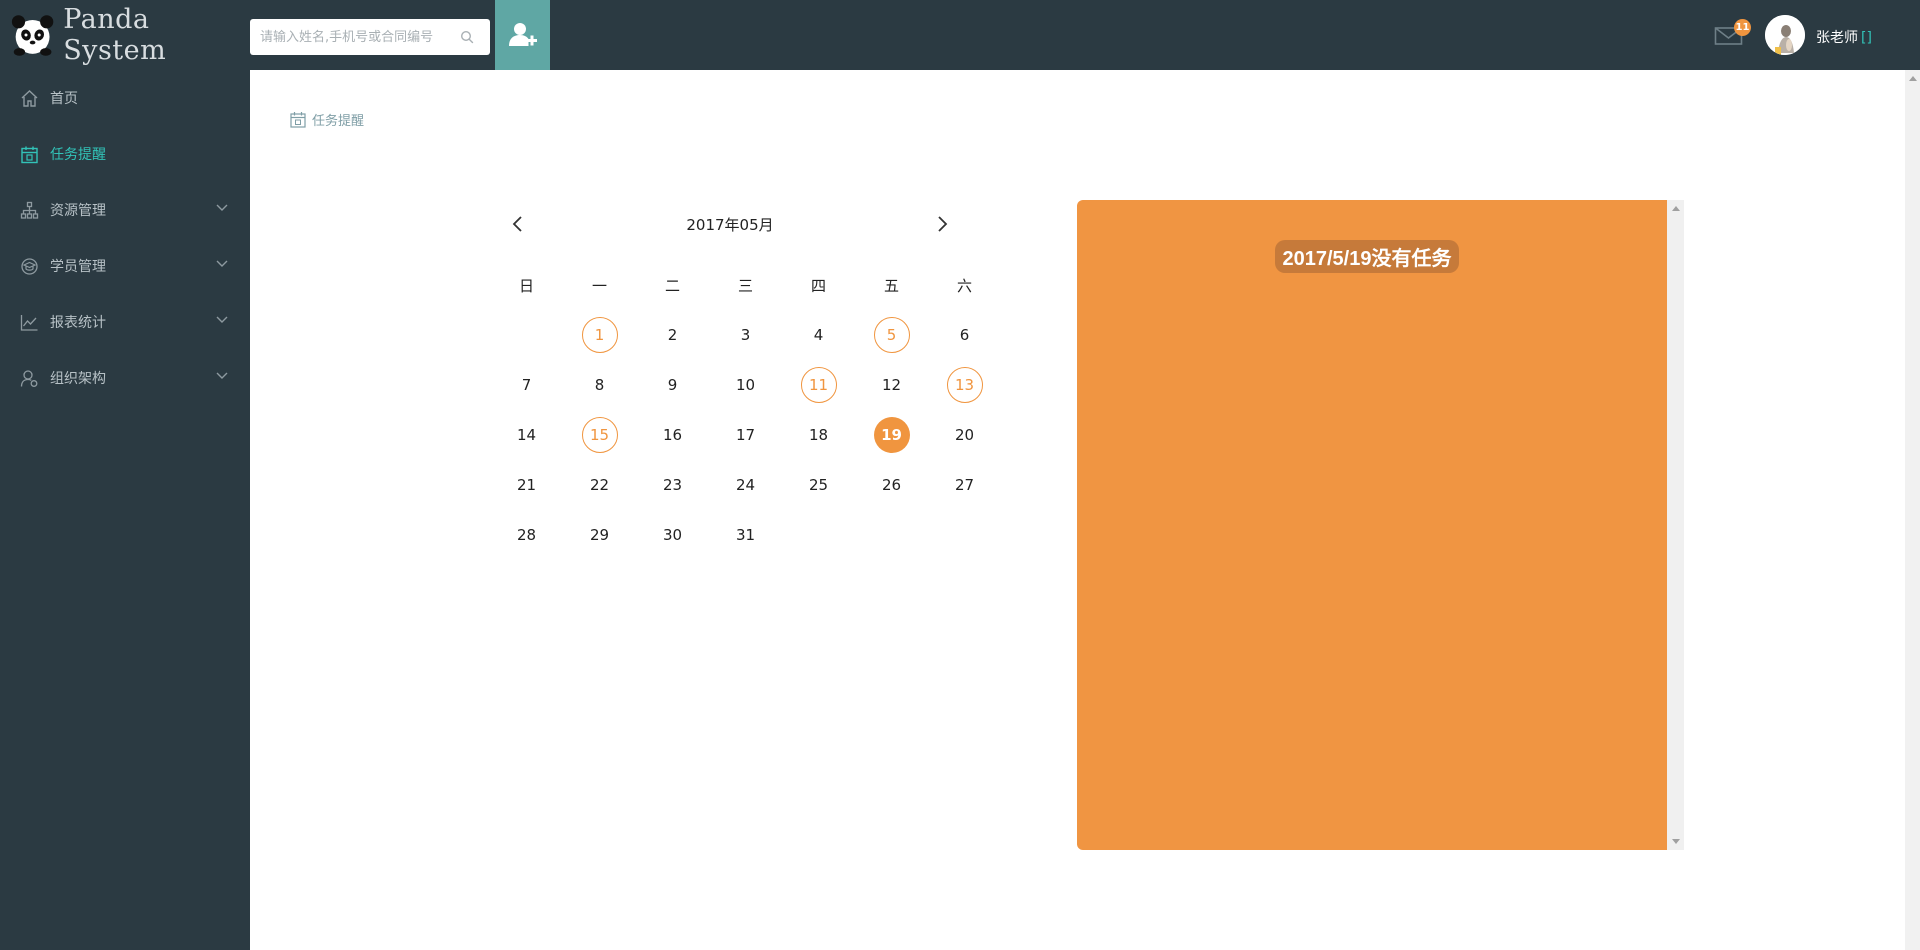  Describe the element at coordinates (672, 285) in the screenshot. I see `calendar-weekday: 二` at that location.